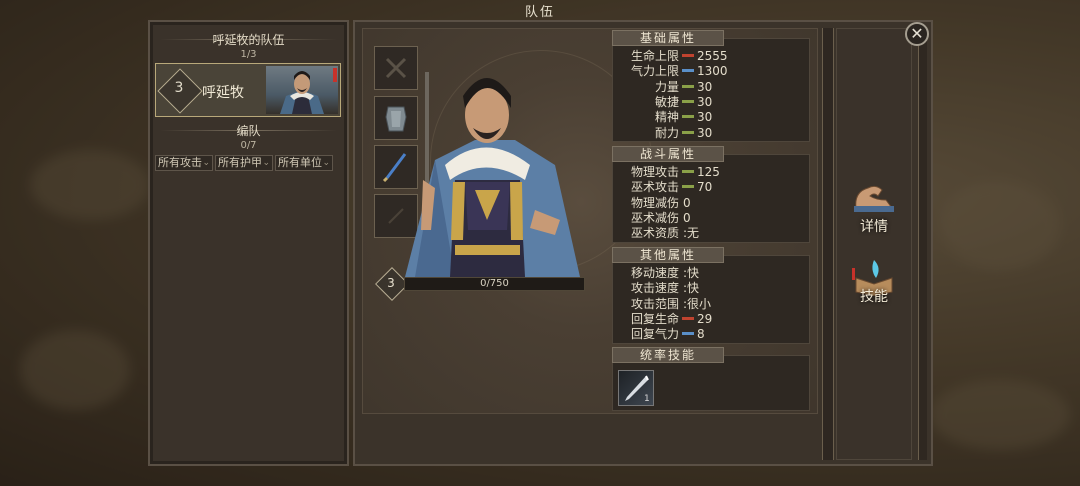 This screenshot has height=486, width=1080. What do you see at coordinates (654, 56) in the screenshot?
I see `stat-label: 生命上限` at bounding box center [654, 56].